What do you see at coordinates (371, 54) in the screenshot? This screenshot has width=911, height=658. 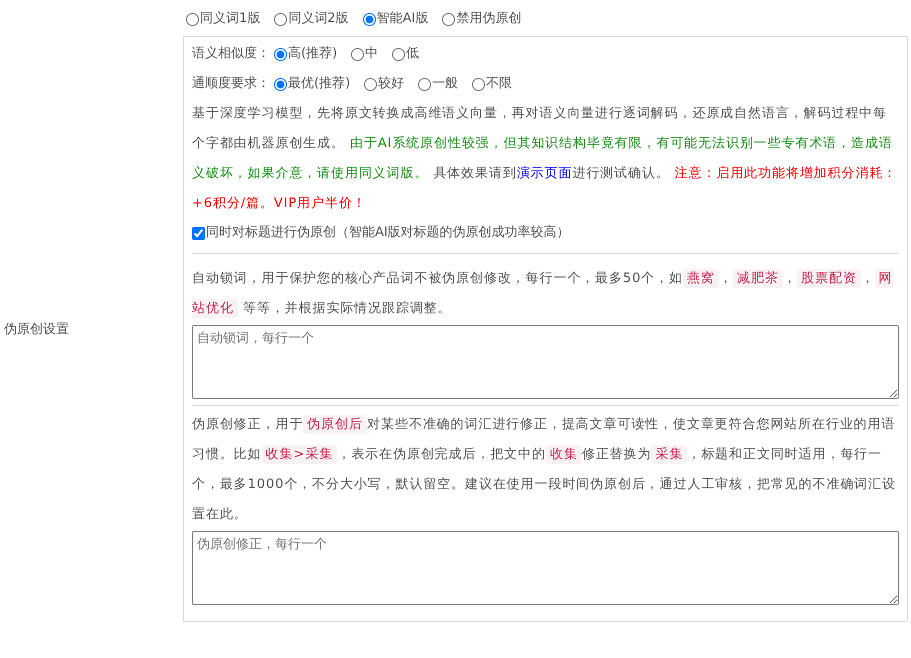 I see `radio-option-label: 中` at bounding box center [371, 54].